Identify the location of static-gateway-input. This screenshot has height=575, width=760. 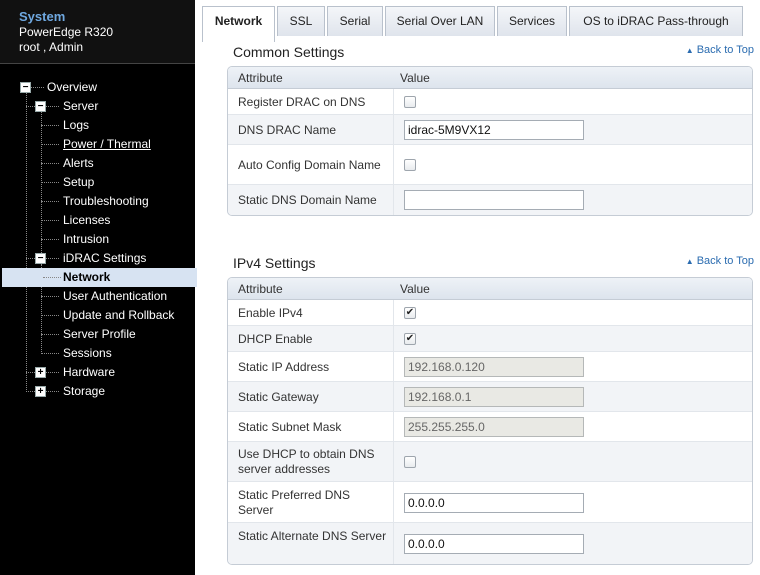
(494, 397).